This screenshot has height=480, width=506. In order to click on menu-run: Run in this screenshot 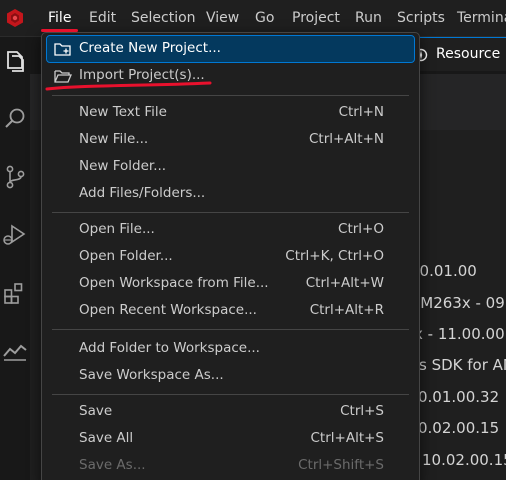, I will do `click(368, 18)`.